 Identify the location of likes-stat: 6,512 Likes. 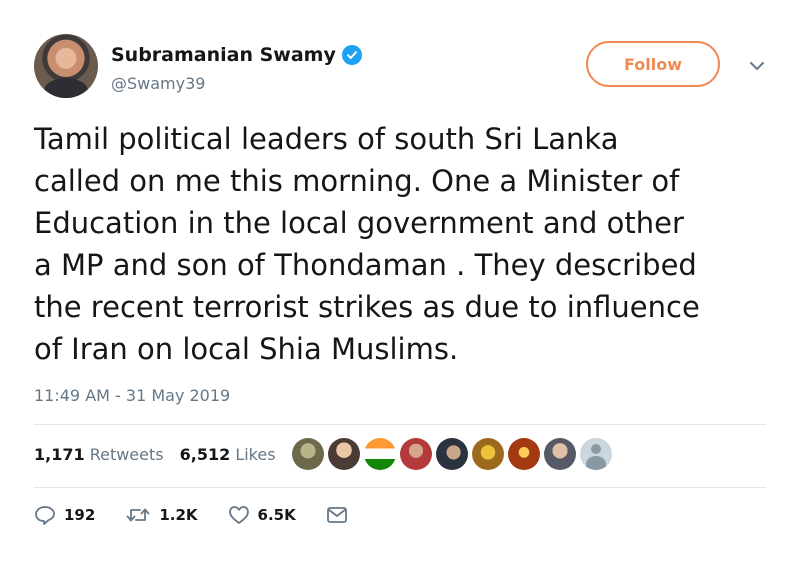
(228, 454).